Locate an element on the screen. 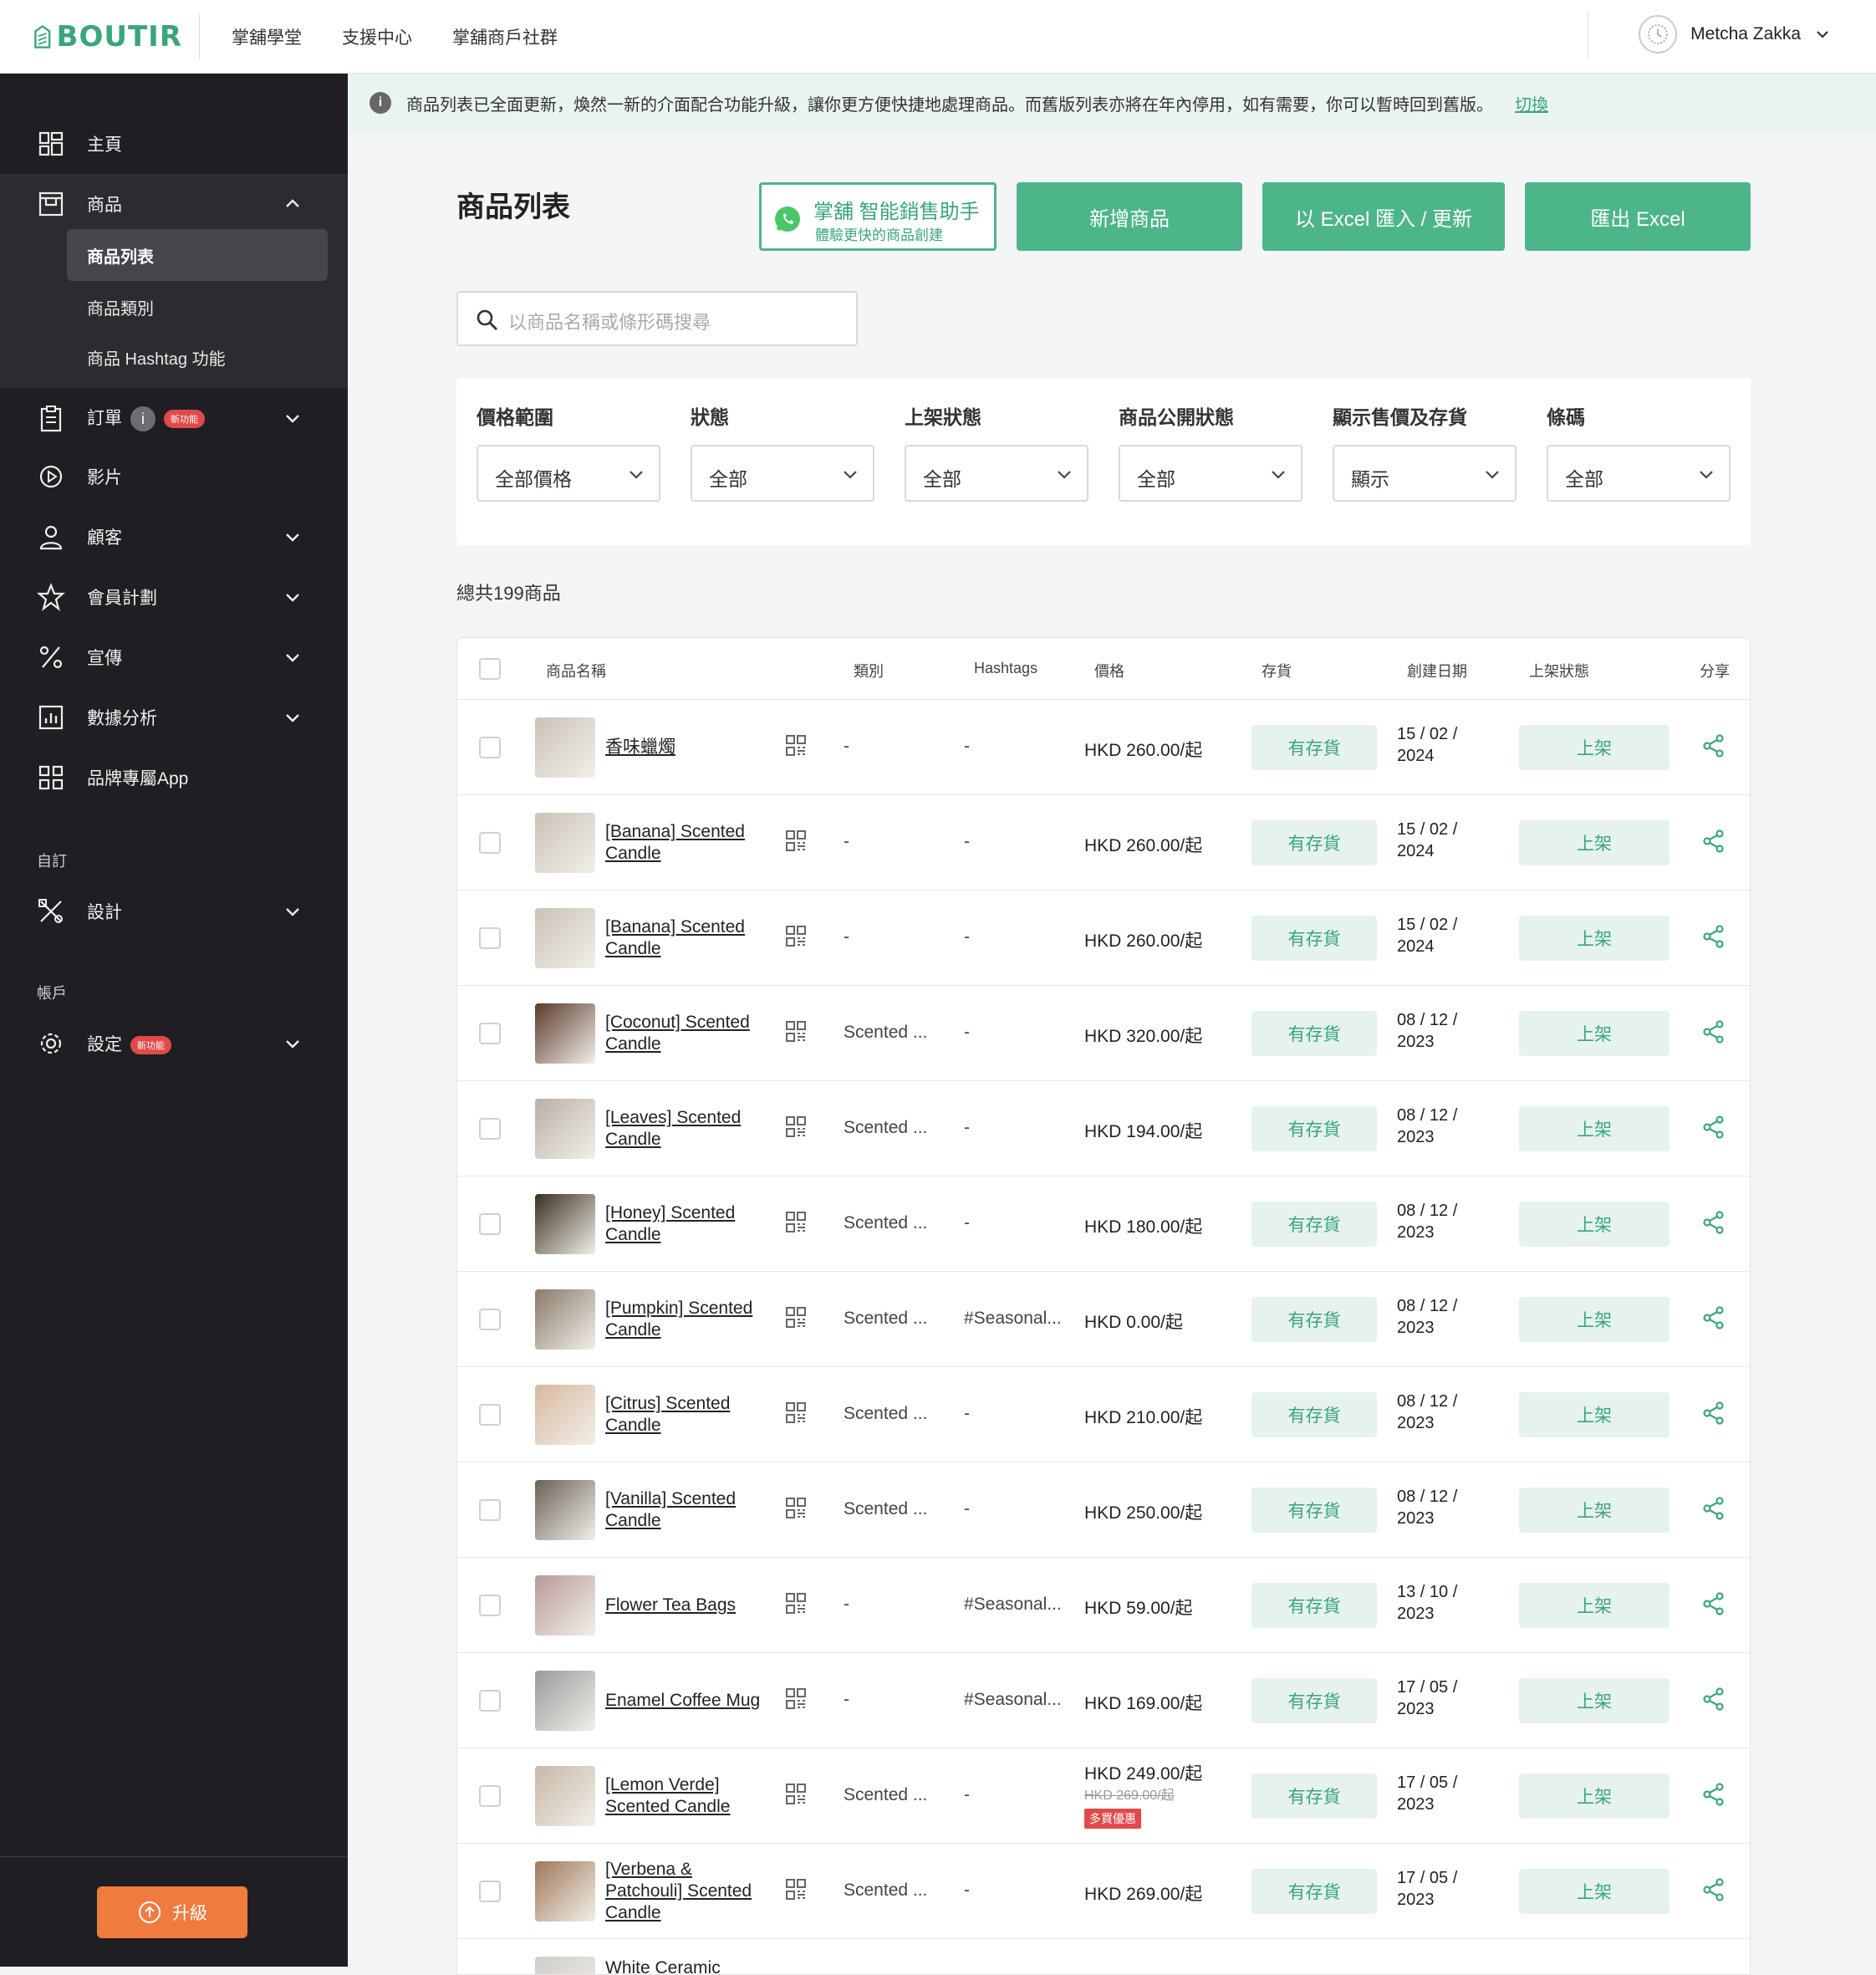  filter-select: 全部價格 is located at coordinates (568, 473).